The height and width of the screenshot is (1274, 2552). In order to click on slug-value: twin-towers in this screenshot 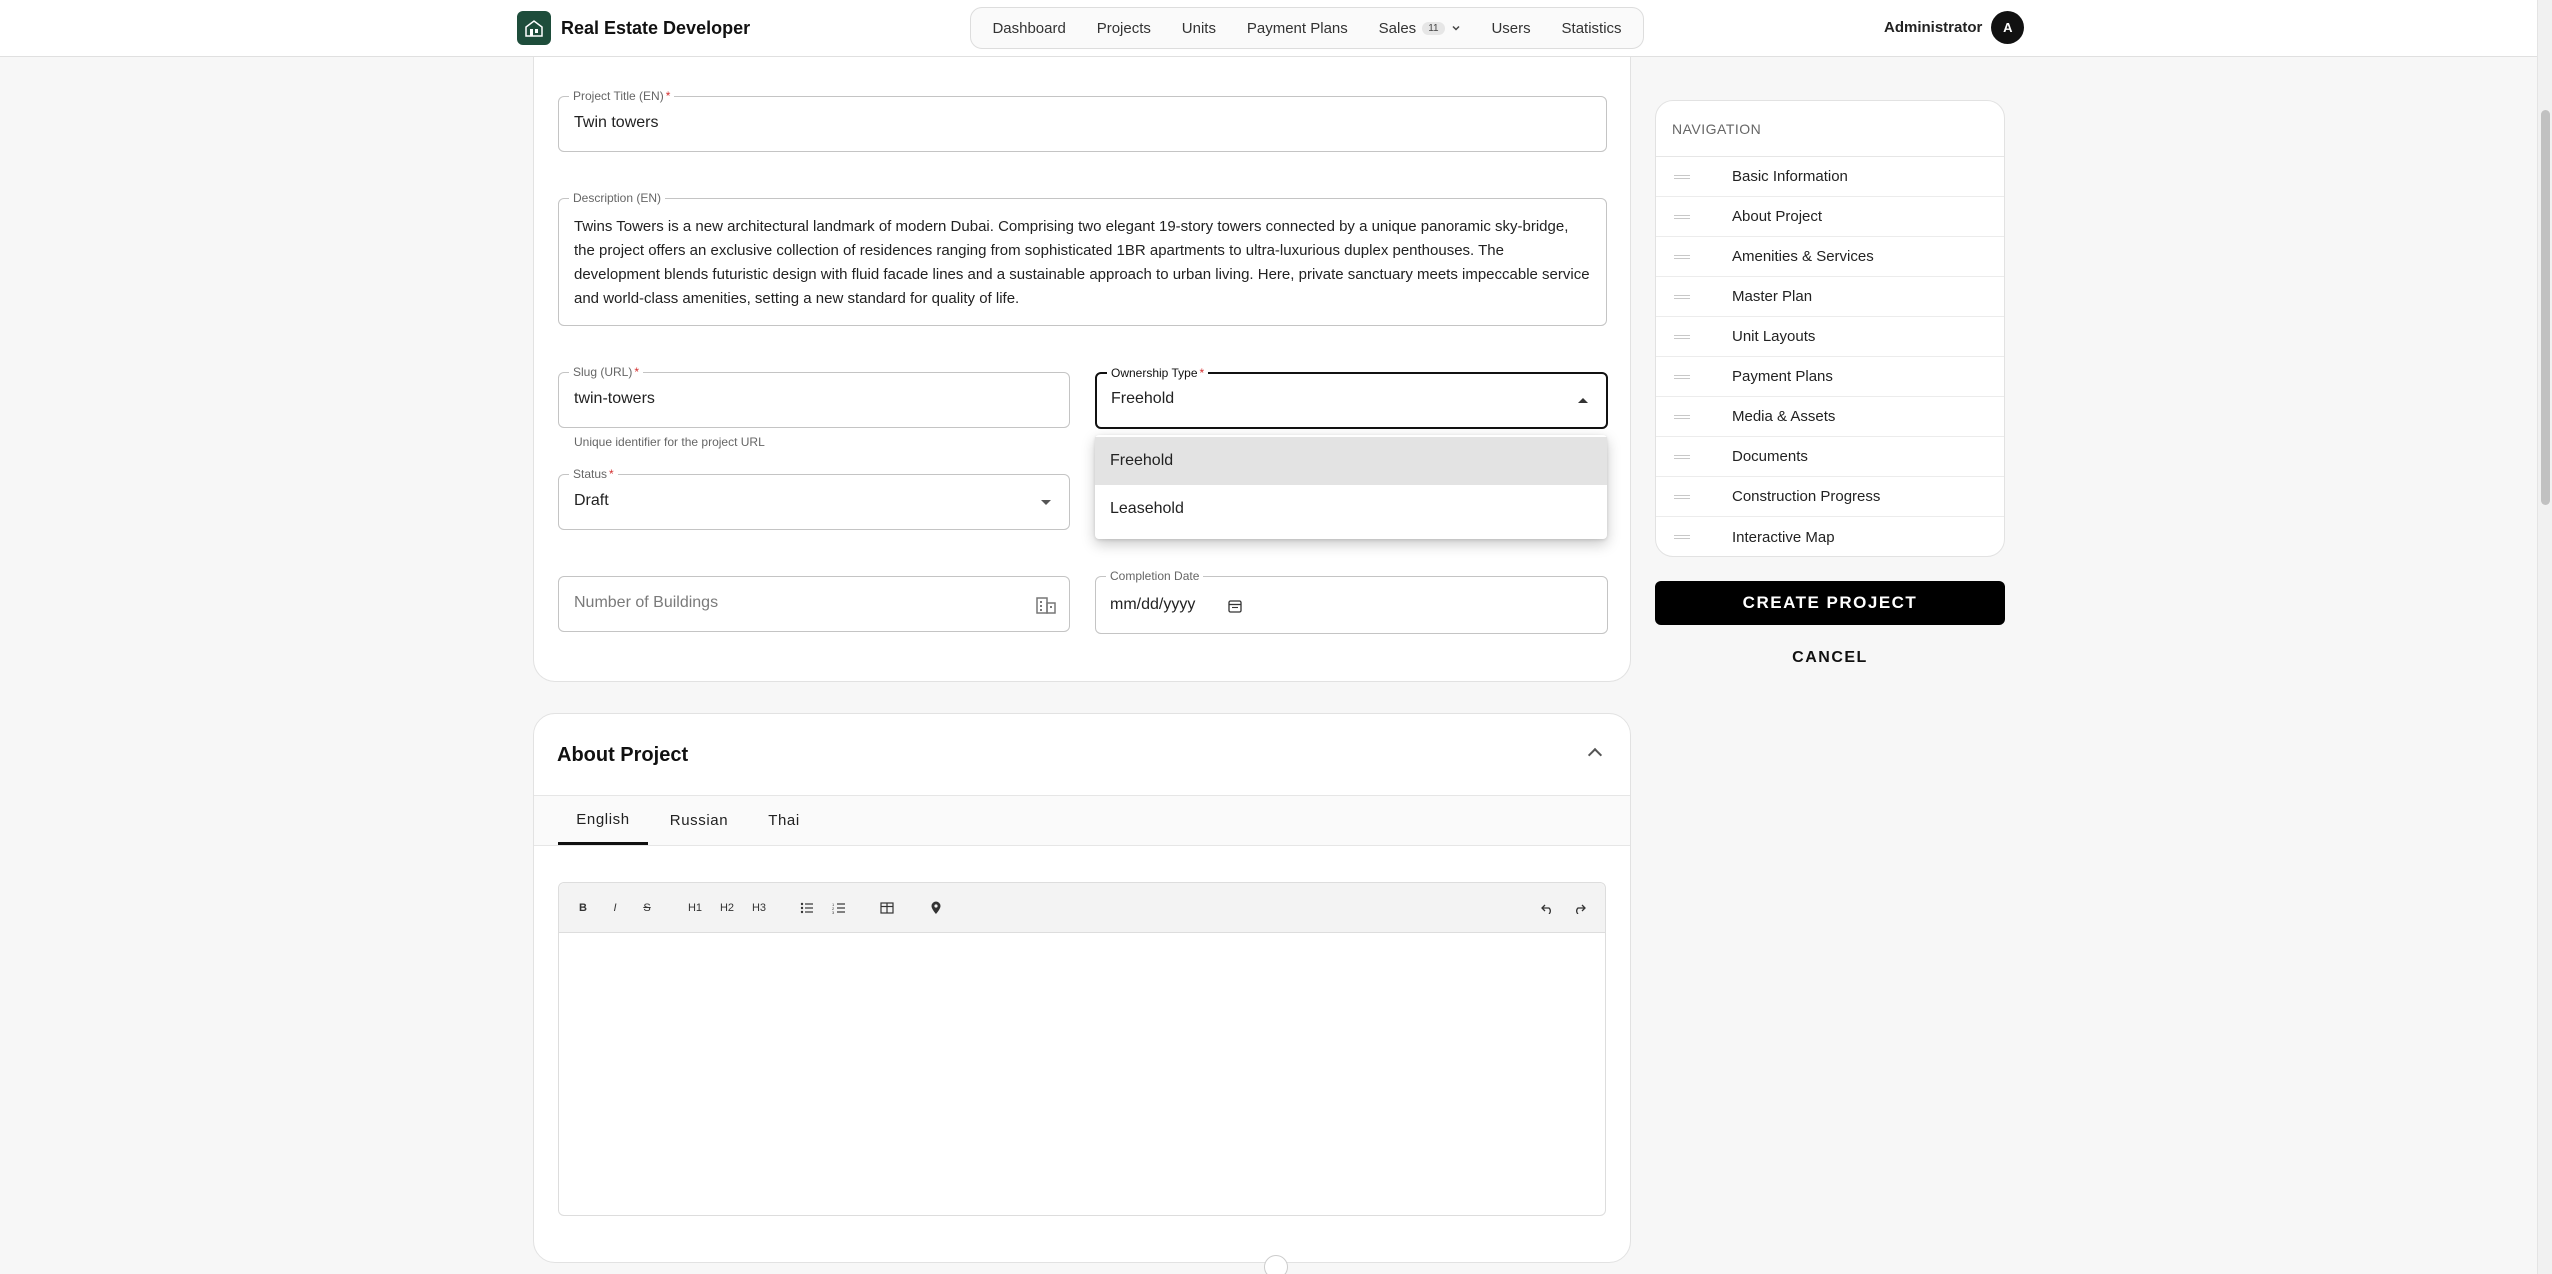, I will do `click(614, 398)`.